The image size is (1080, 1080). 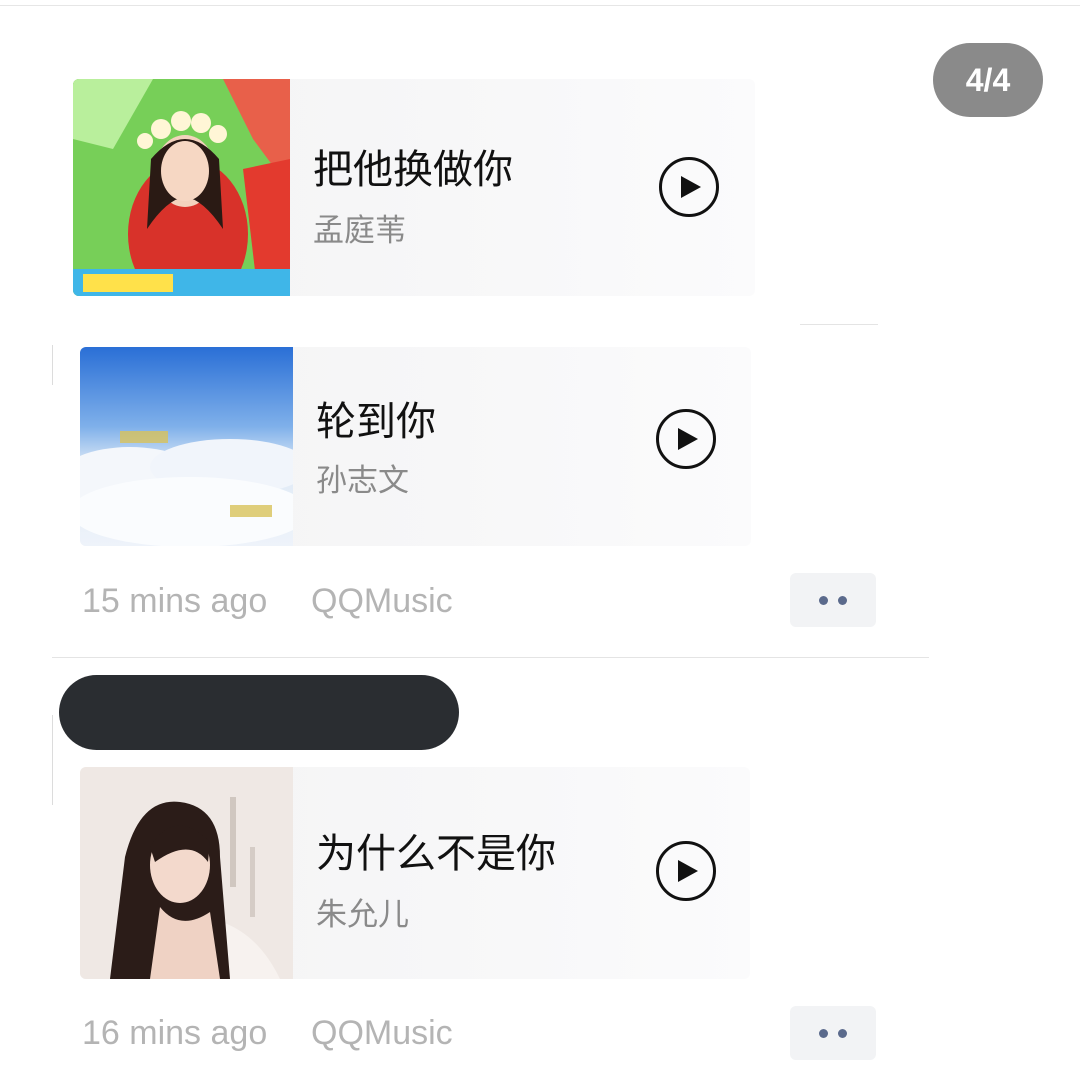 I want to click on top-divider, so click(x=540, y=5).